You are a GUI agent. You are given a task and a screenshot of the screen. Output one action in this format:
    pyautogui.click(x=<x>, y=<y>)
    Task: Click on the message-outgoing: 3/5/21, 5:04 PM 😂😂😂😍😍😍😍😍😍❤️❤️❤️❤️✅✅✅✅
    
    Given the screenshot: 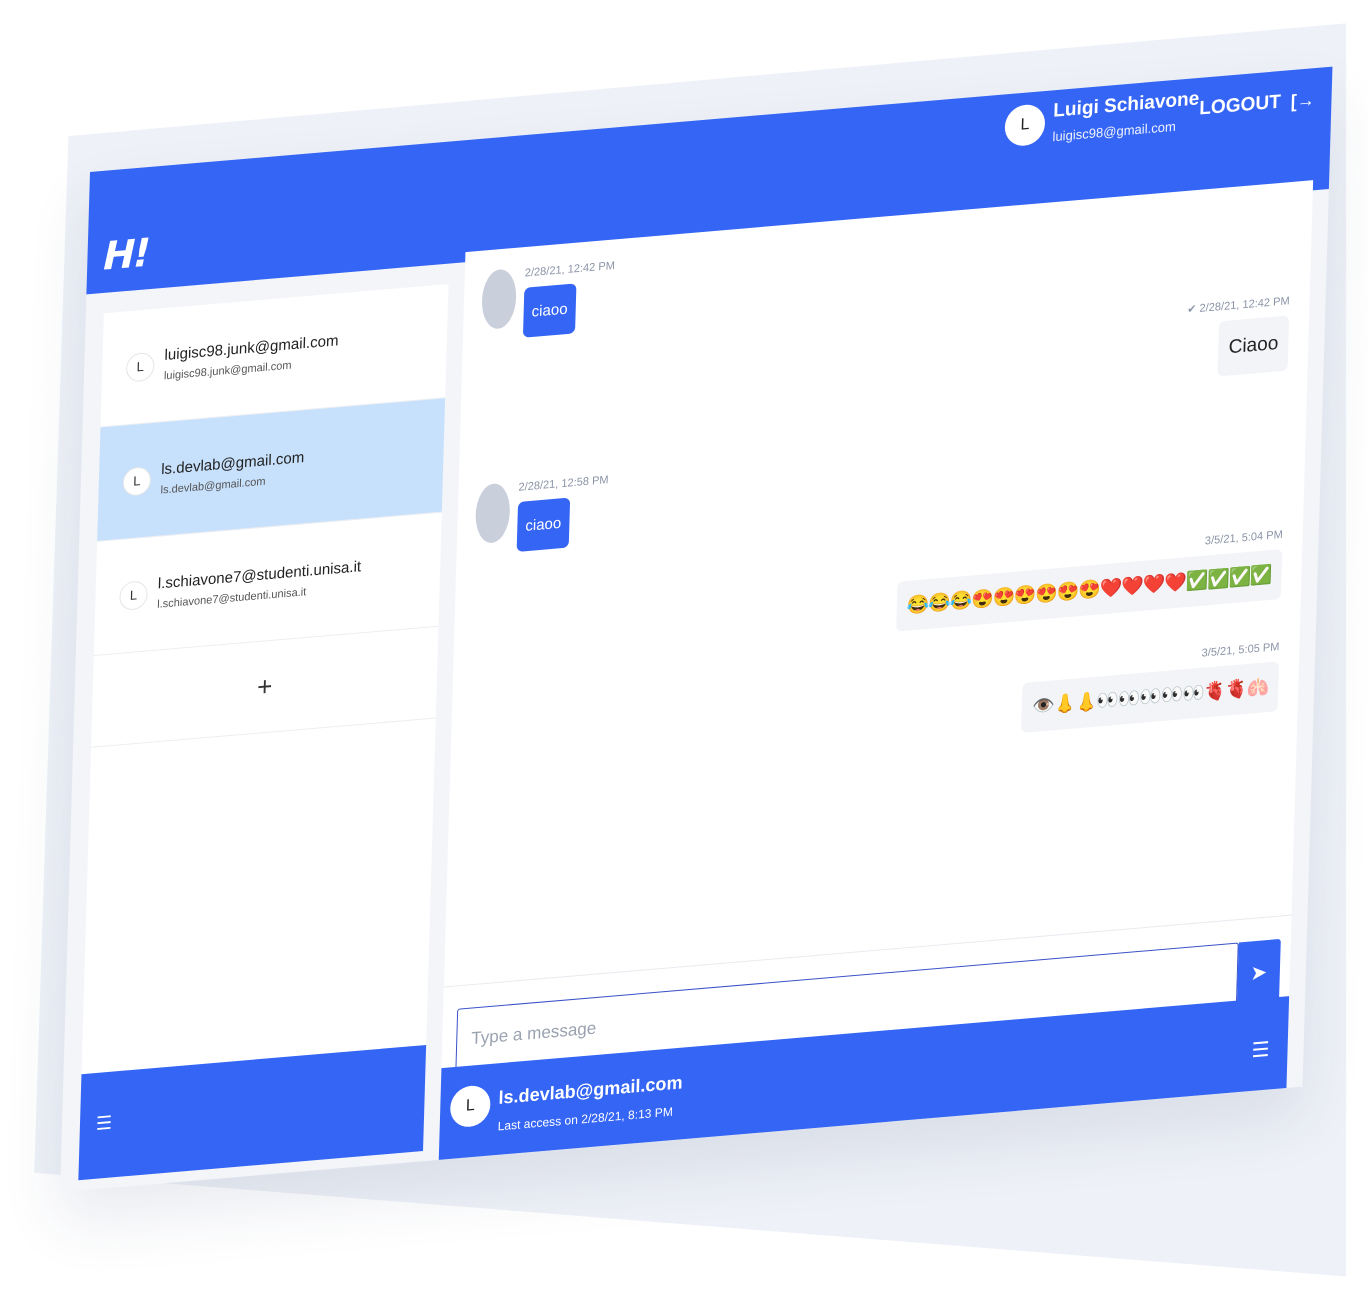 What is the action you would take?
    pyautogui.click(x=1089, y=580)
    